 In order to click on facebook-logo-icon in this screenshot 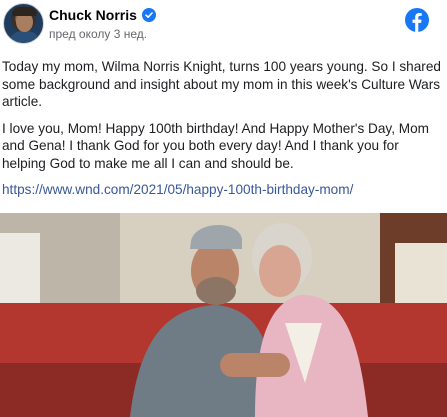, I will do `click(417, 20)`.